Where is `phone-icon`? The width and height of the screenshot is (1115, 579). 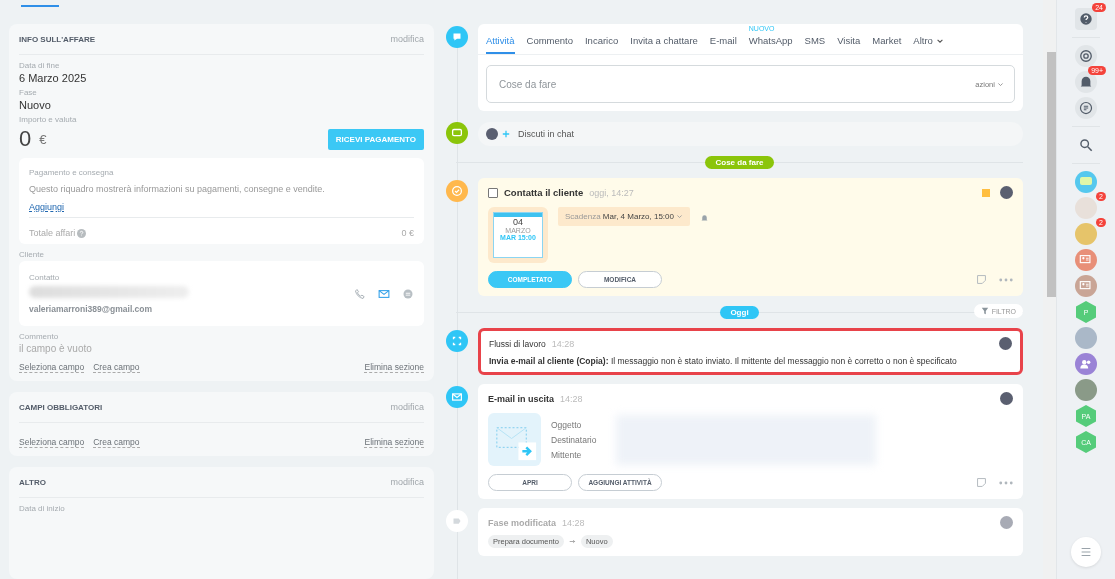 phone-icon is located at coordinates (360, 293).